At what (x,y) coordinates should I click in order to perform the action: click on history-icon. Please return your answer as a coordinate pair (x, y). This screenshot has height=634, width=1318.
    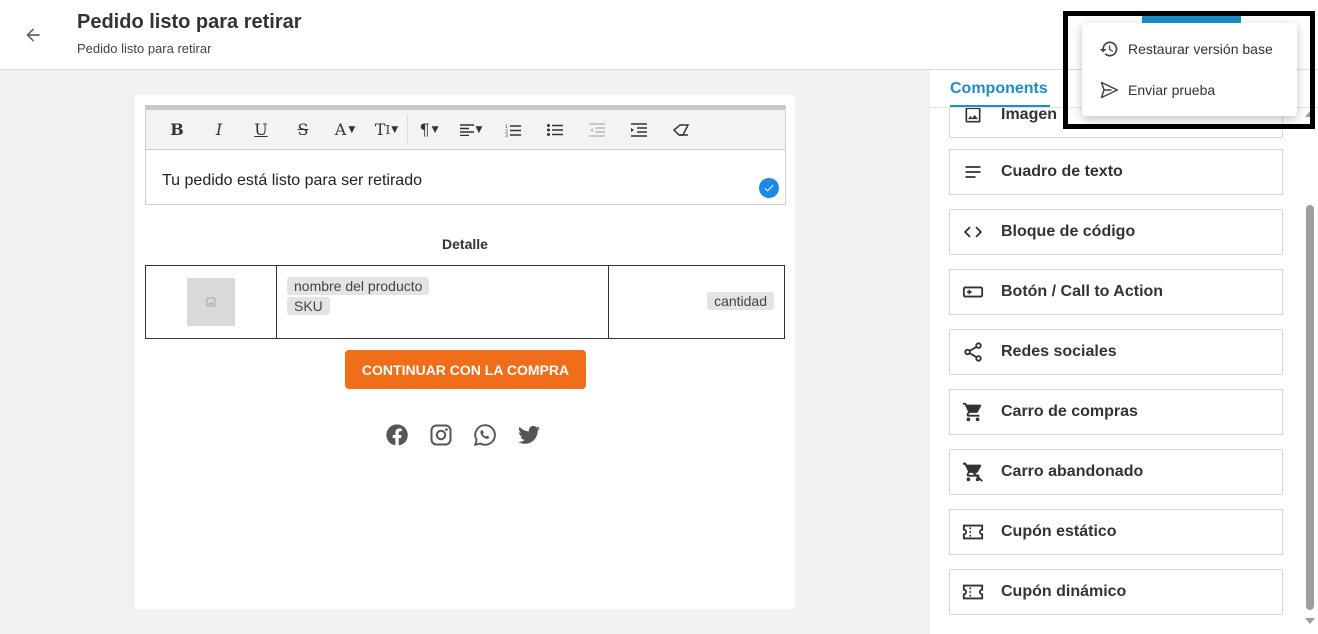
    Looking at the image, I should click on (1109, 49).